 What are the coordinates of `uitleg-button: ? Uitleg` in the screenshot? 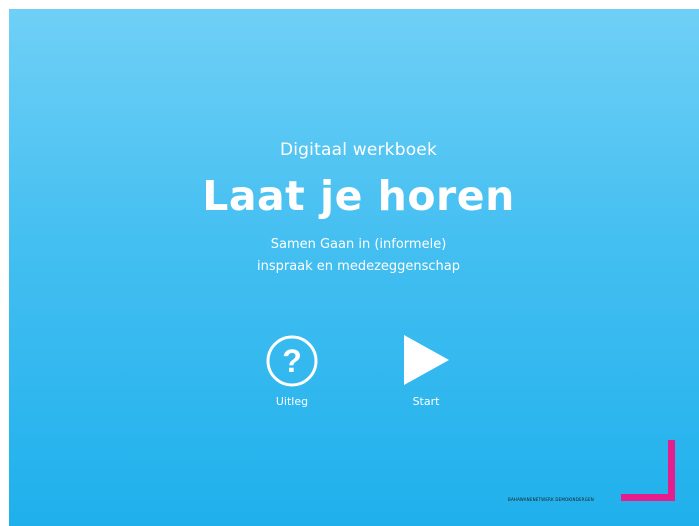 It's located at (301, 374).